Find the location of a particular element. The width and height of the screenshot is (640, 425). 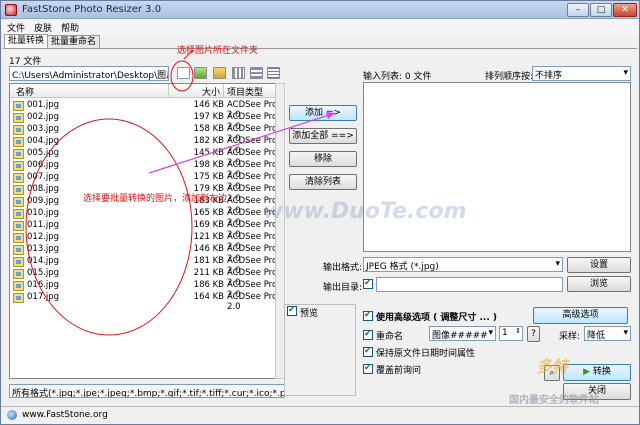

clear-list-button: 清除列表 is located at coordinates (323, 182).